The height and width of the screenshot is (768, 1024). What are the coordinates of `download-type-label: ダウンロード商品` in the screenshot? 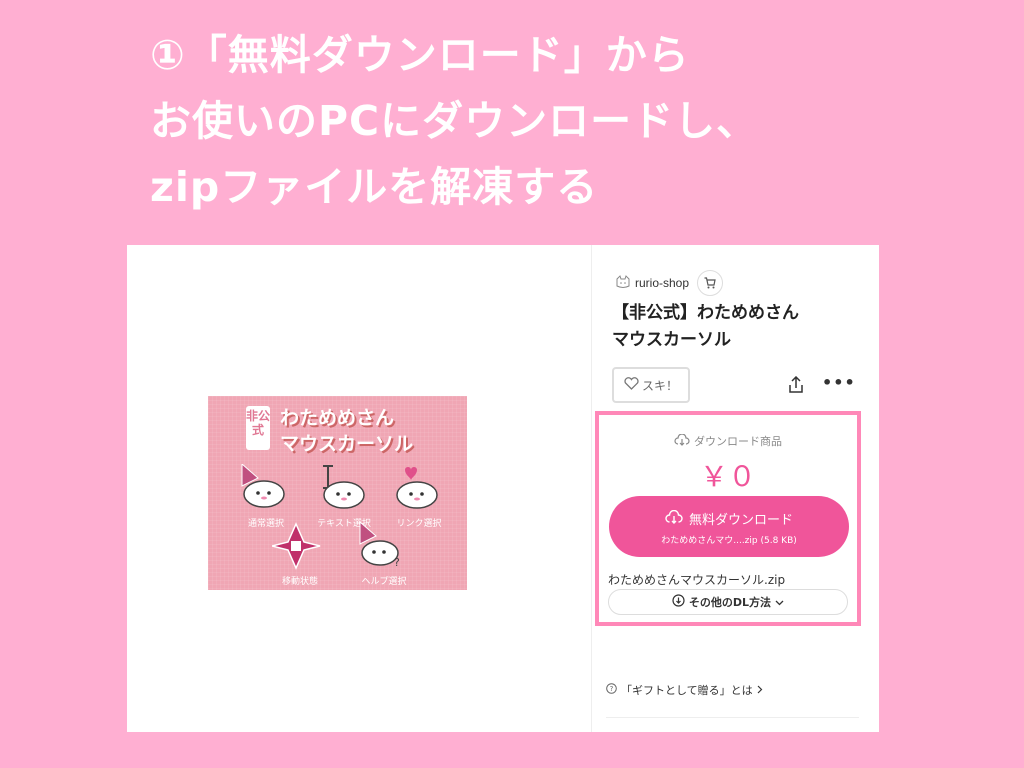 It's located at (738, 441).